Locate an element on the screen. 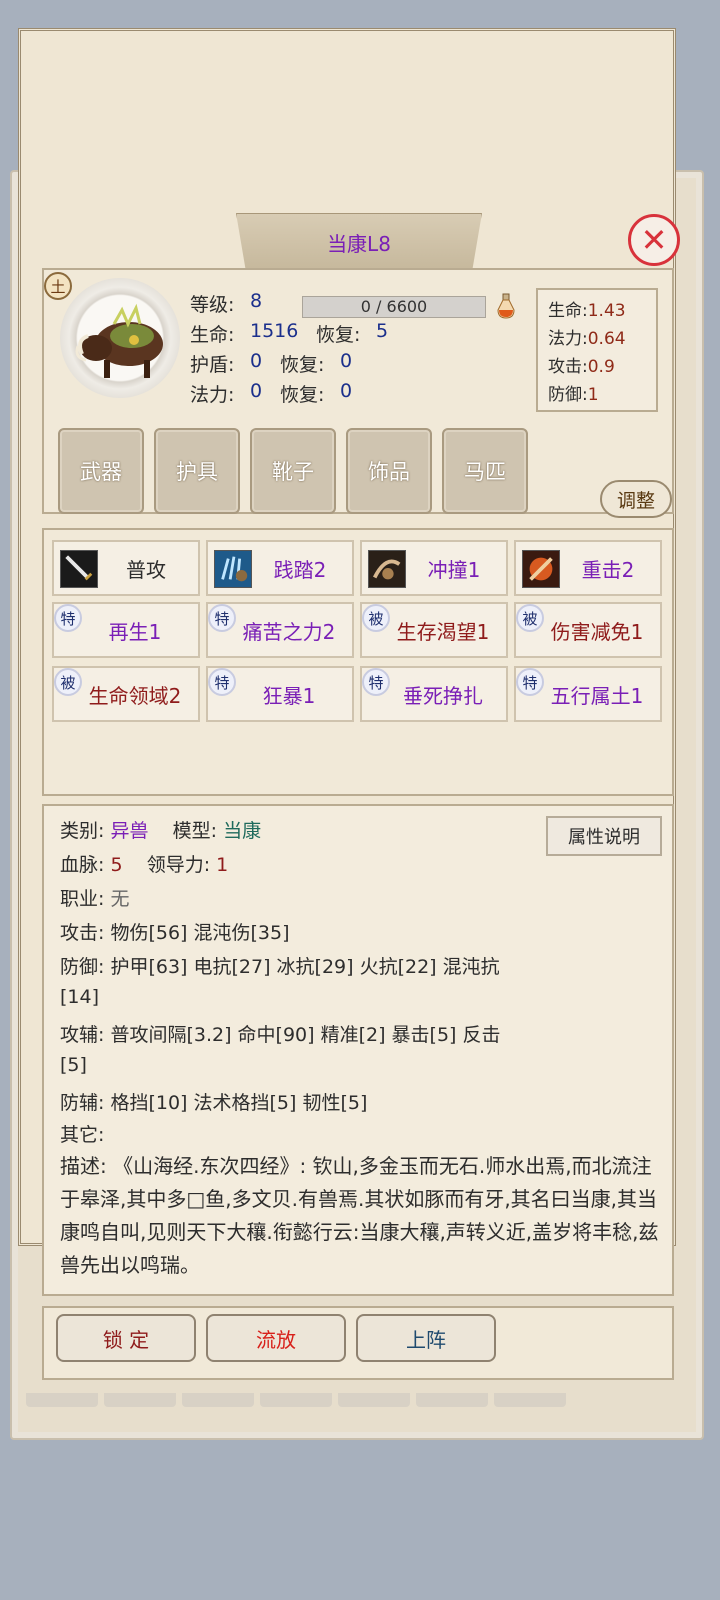 Image resolution: width=720 pixels, height=1600 pixels. shield-regen-value: 0 is located at coordinates (346, 361).